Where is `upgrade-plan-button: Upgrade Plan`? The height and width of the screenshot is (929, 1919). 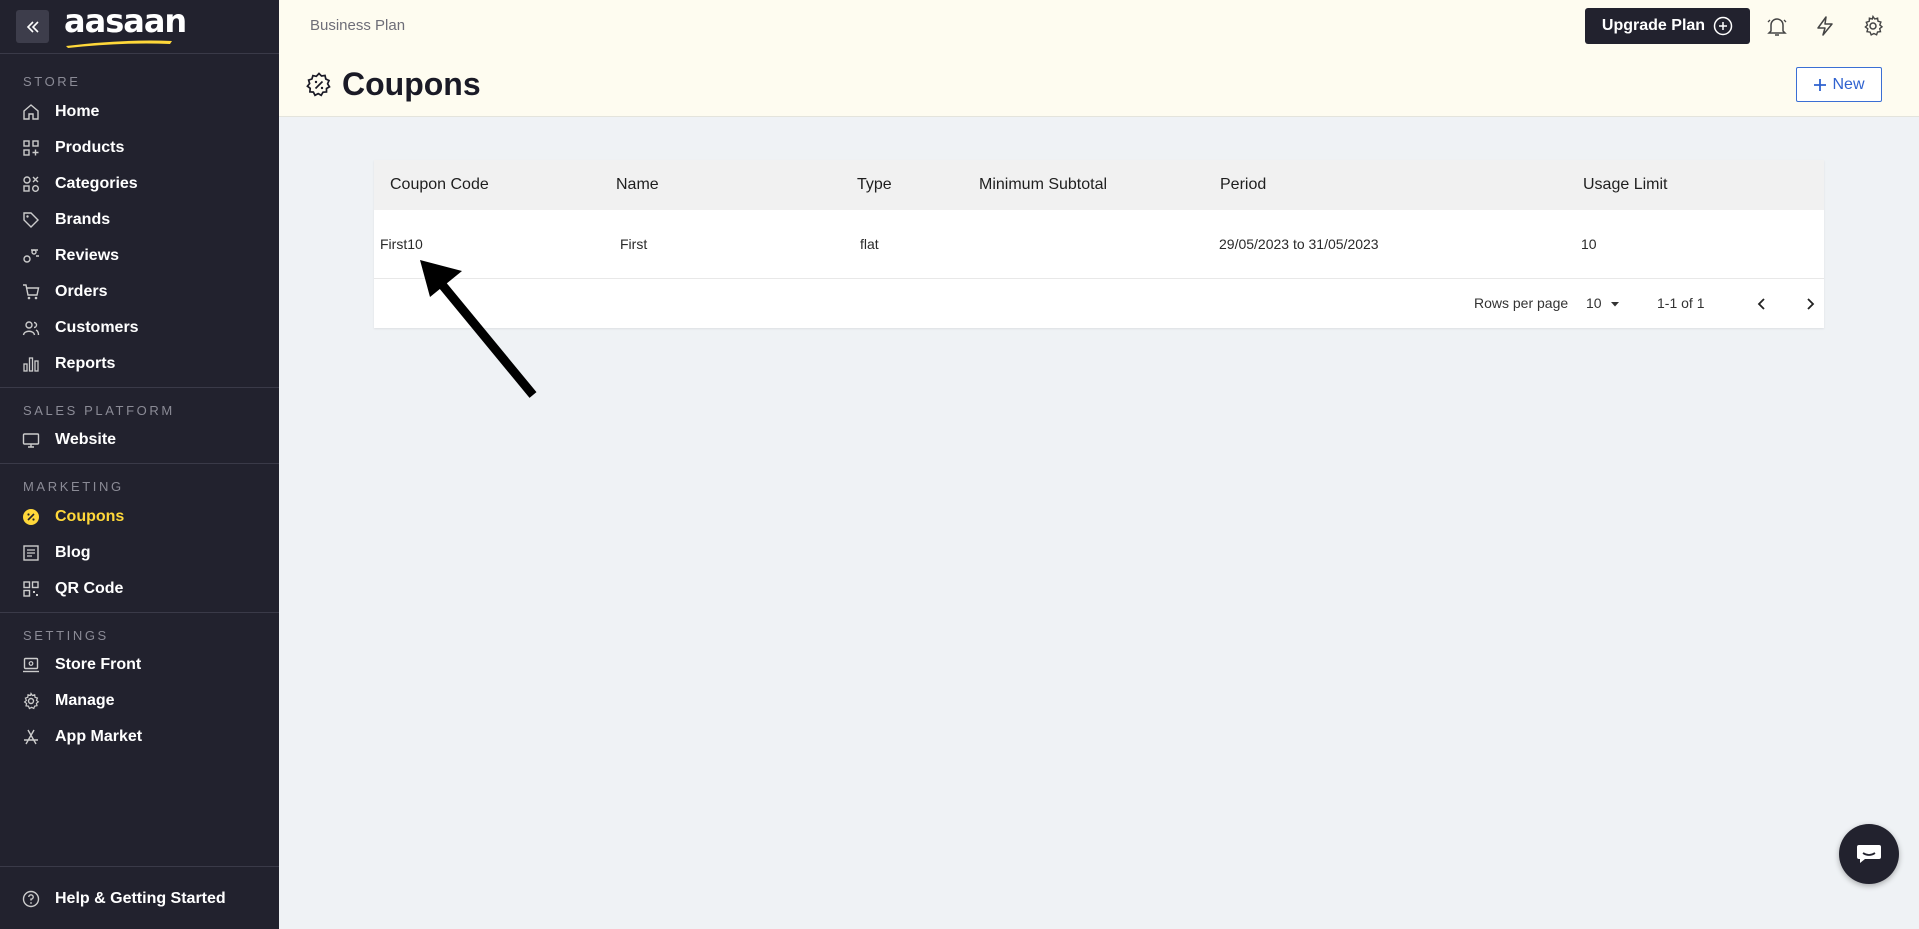 upgrade-plan-button: Upgrade Plan is located at coordinates (1667, 26).